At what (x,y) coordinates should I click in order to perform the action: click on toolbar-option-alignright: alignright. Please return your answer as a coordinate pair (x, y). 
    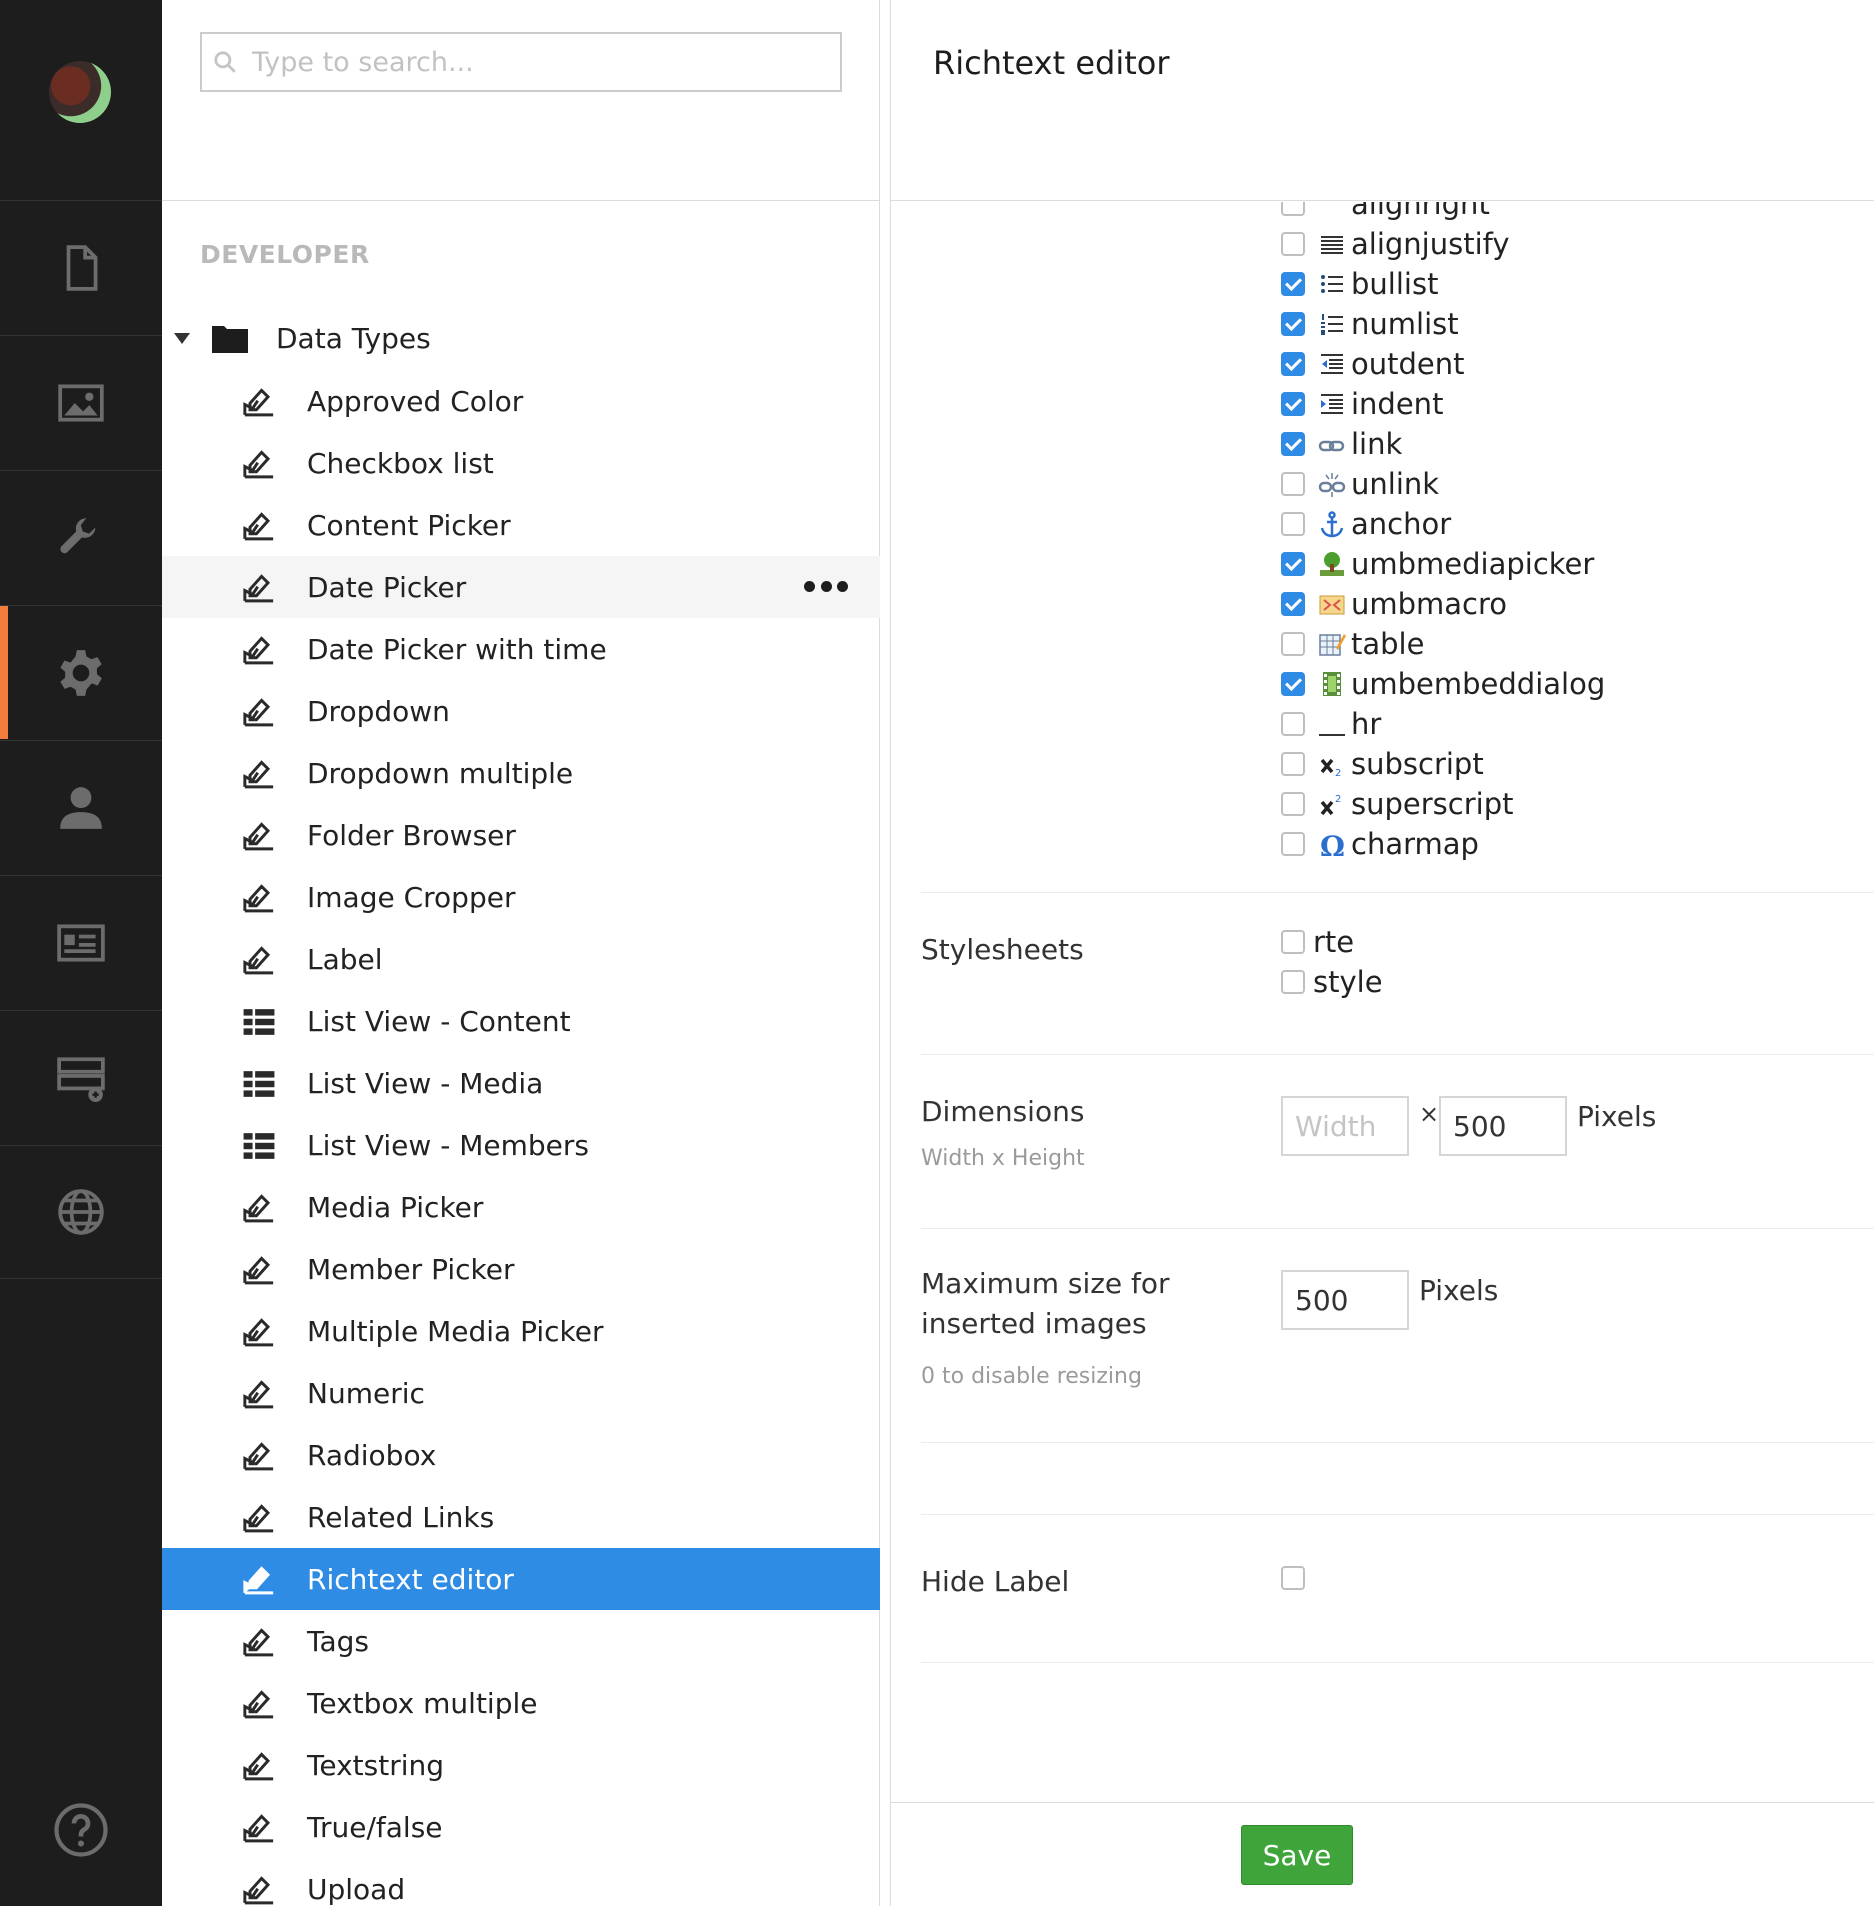
    Looking at the image, I should click on (1443, 213).